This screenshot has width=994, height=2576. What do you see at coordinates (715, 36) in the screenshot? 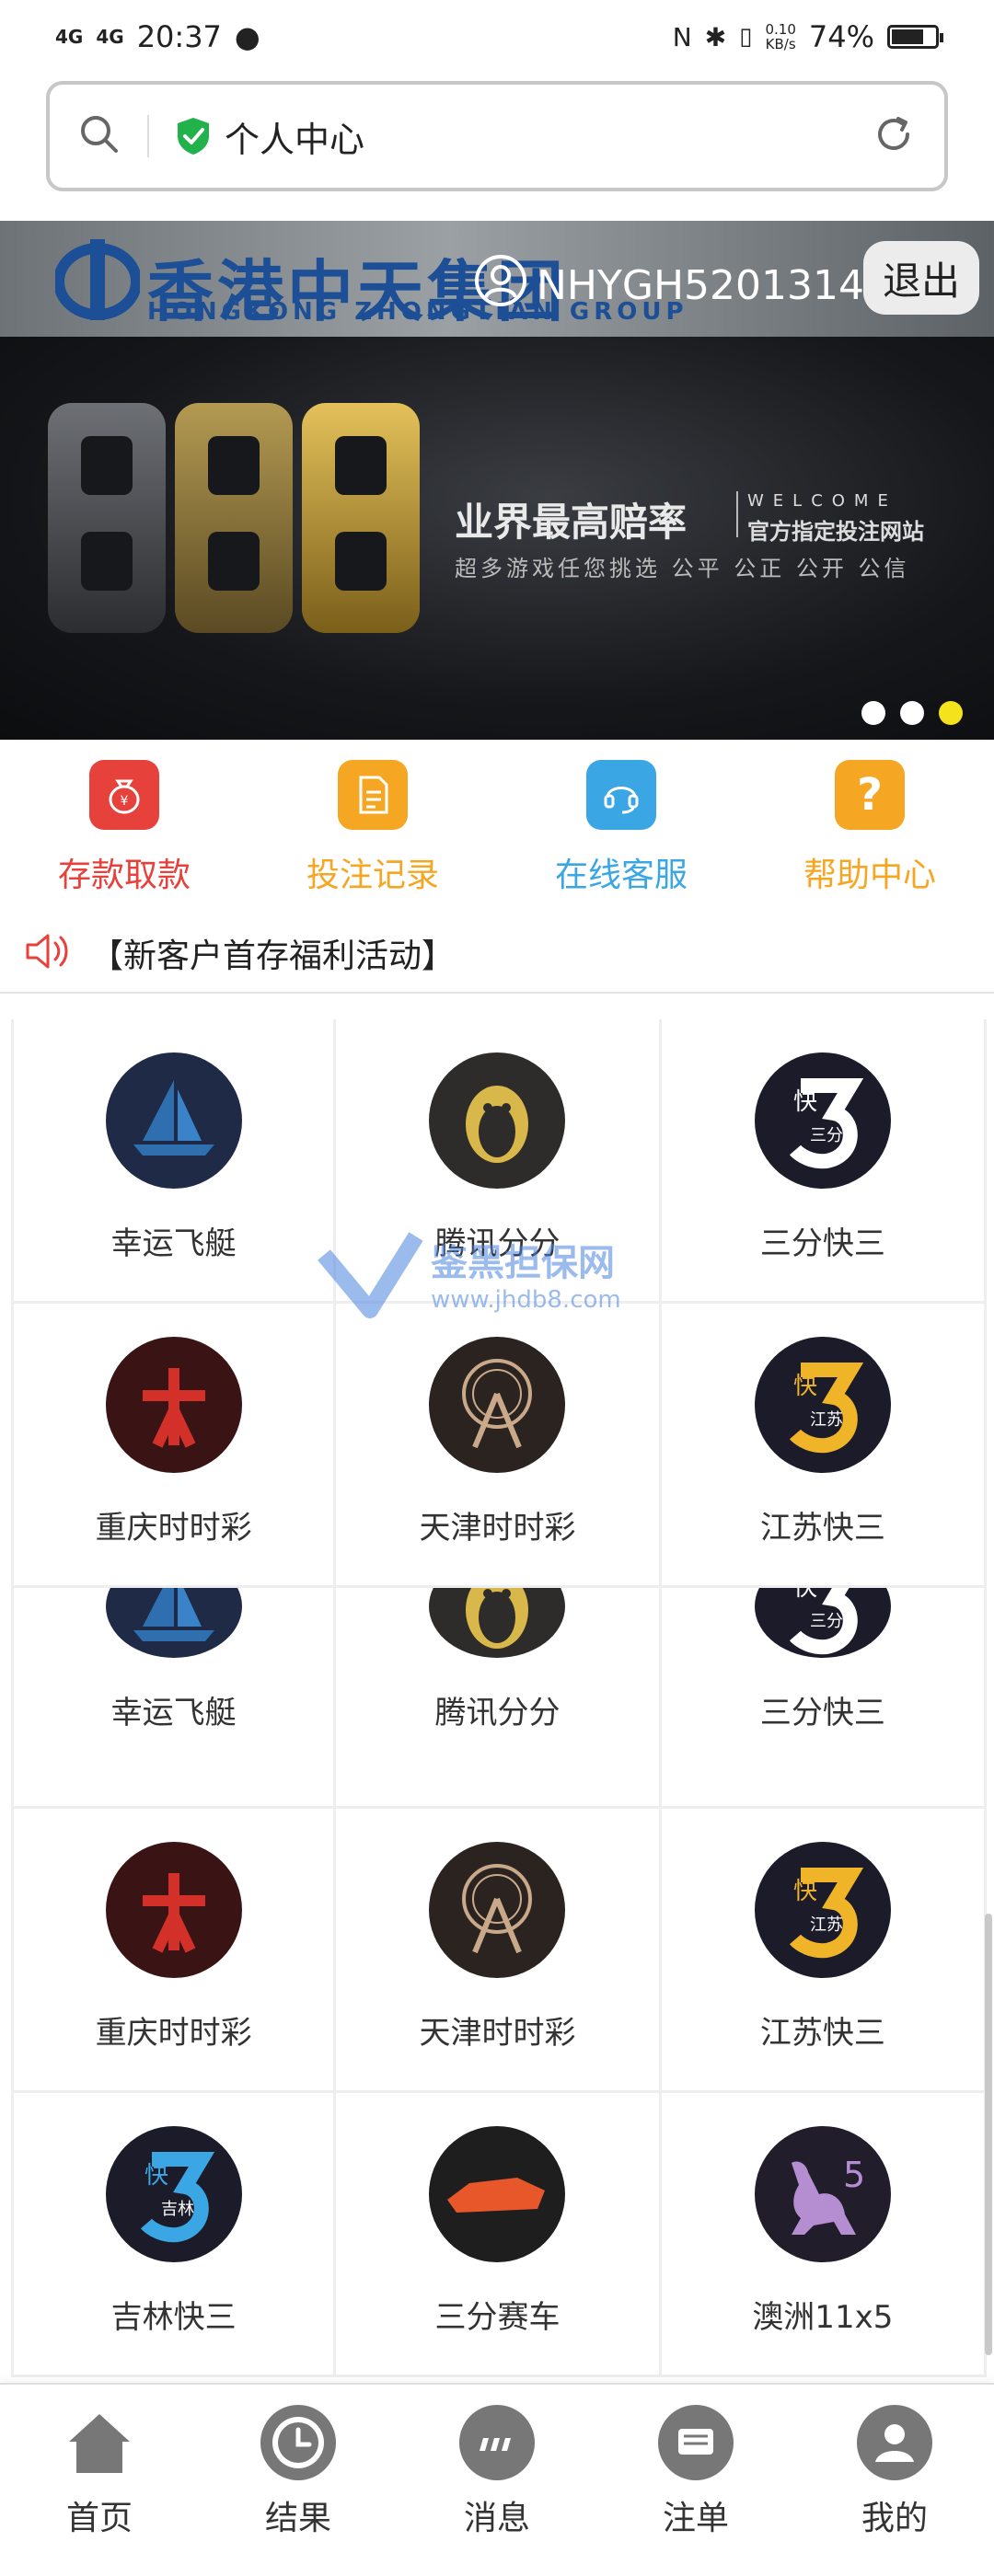
I see `bluetooth-icon: ✱` at bounding box center [715, 36].